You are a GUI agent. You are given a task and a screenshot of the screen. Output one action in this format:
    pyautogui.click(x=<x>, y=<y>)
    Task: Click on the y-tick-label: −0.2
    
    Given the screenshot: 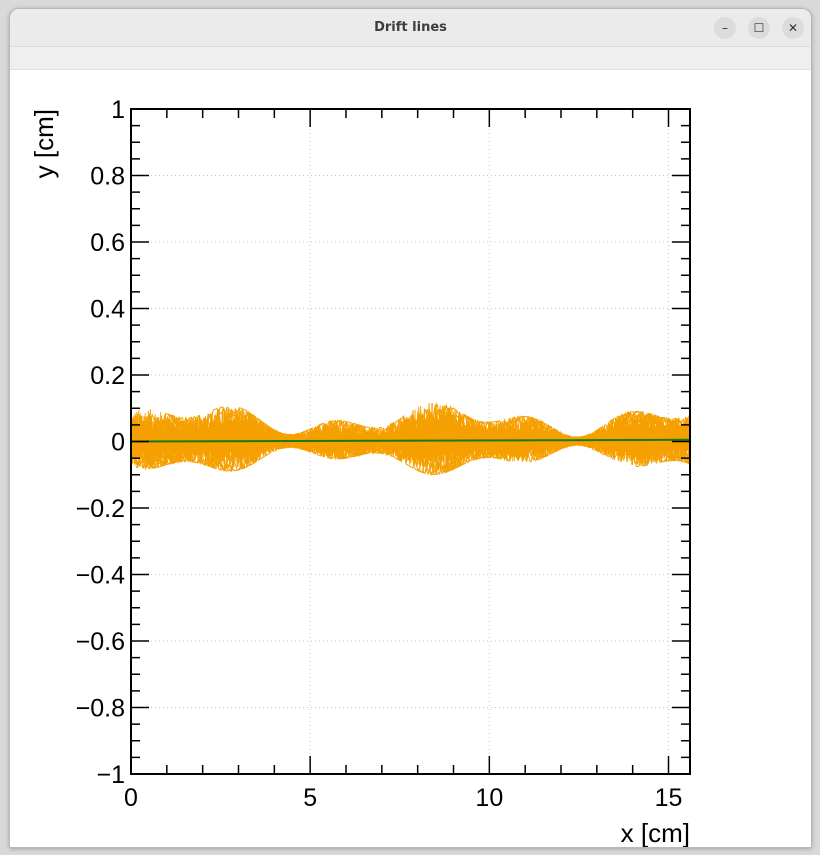 What is the action you would take?
    pyautogui.click(x=100, y=509)
    